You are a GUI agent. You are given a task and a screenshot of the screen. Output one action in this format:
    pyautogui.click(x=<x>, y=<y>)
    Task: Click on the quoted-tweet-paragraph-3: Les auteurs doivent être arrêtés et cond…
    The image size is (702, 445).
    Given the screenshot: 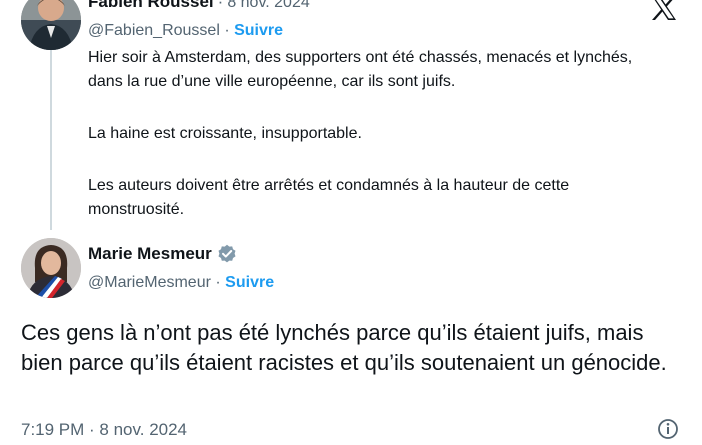 What is the action you would take?
    pyautogui.click(x=329, y=197)
    